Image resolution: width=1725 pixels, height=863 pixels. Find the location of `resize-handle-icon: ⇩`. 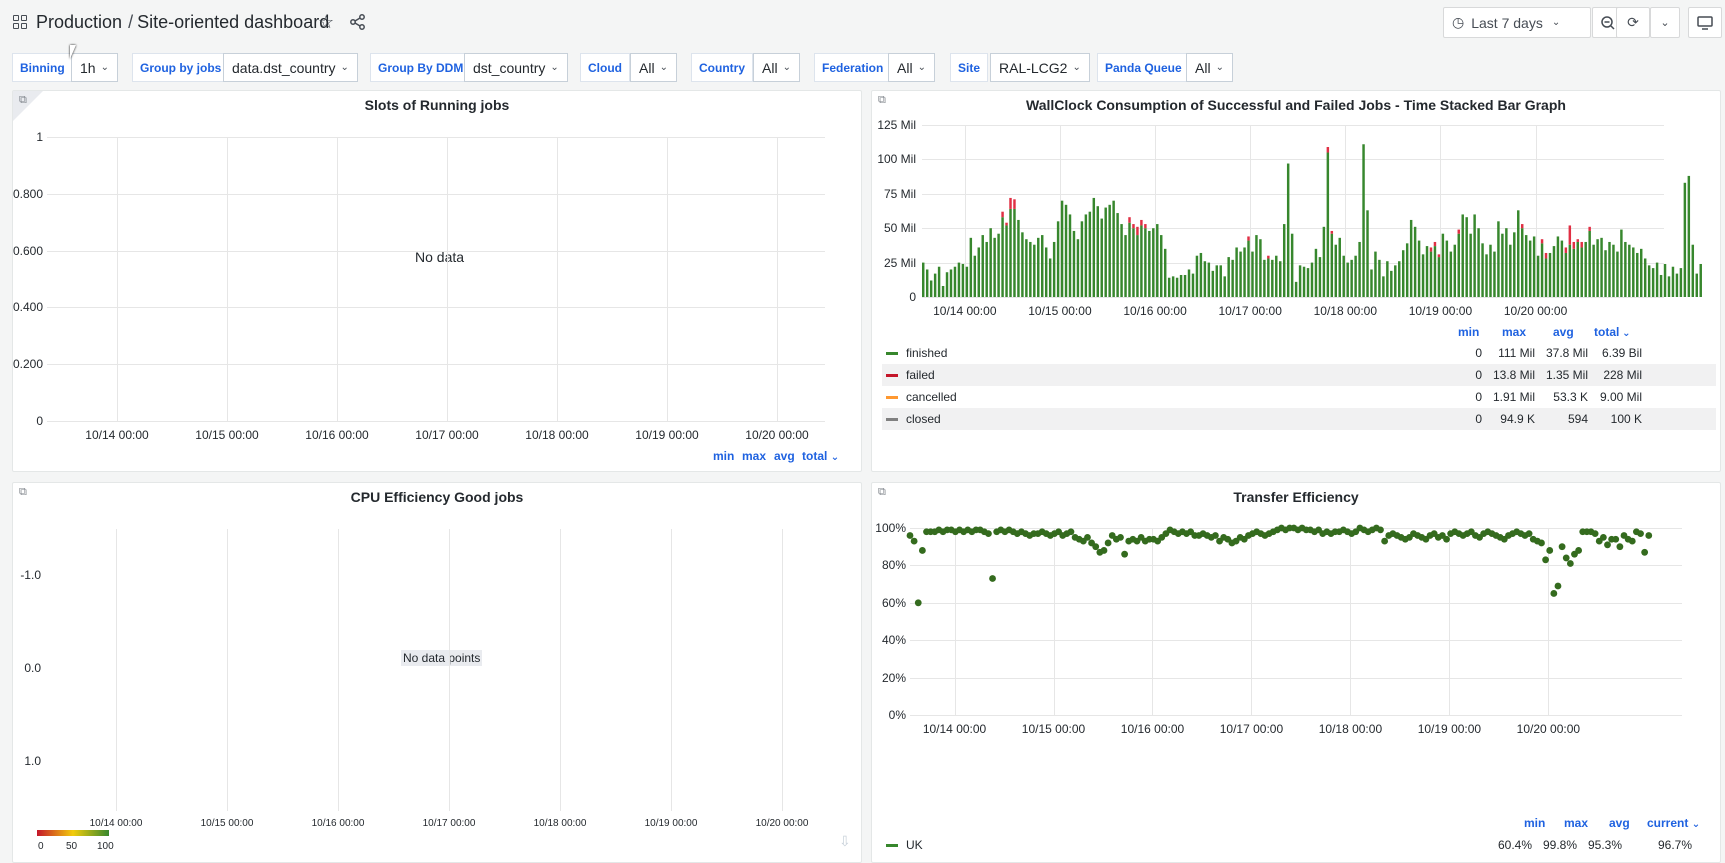

resize-handle-icon: ⇩ is located at coordinates (845, 841).